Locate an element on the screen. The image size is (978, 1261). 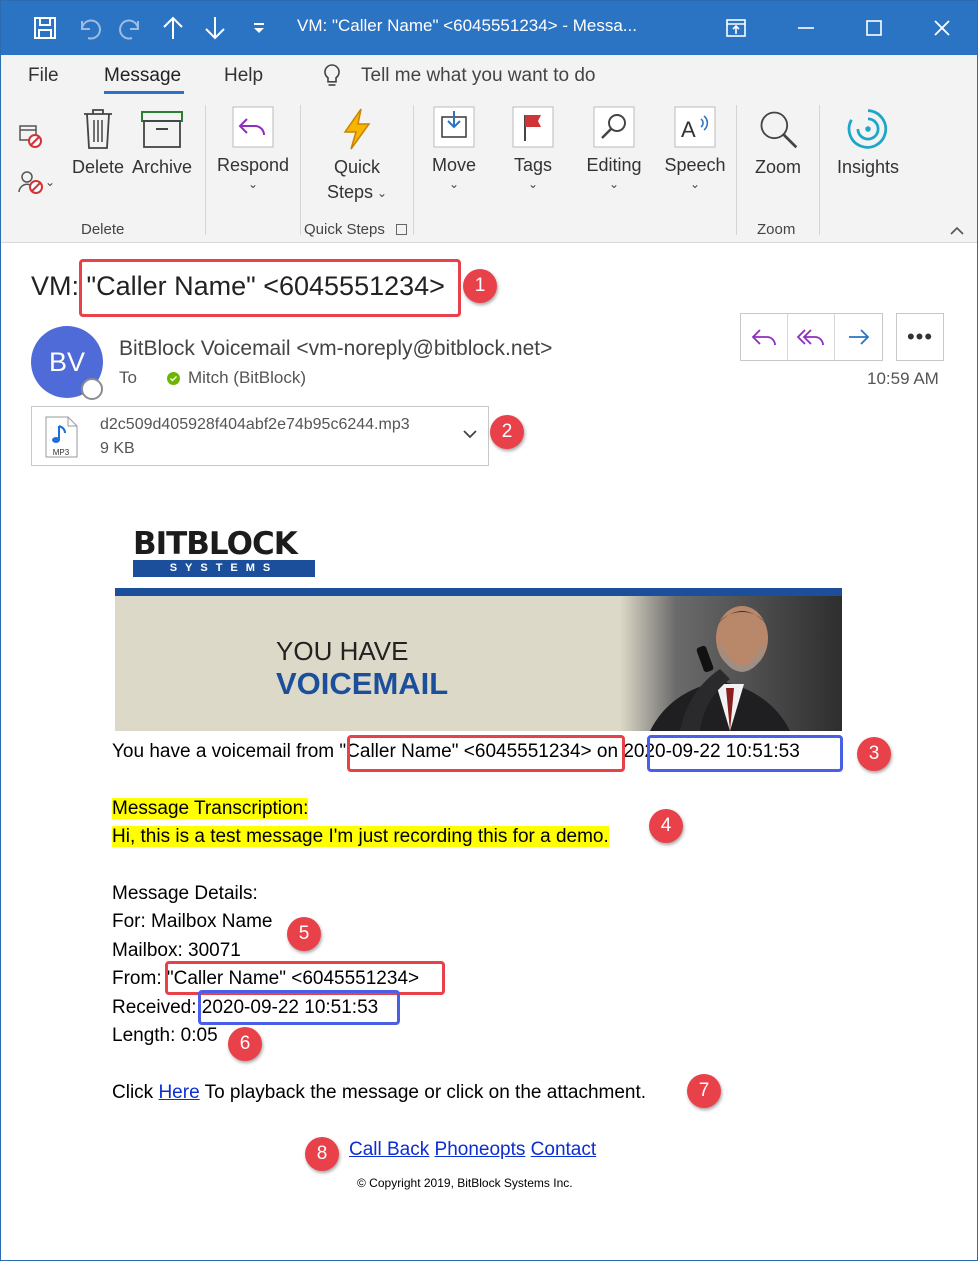
speech-button: A Speech ⌄ is located at coordinates (695, 147).